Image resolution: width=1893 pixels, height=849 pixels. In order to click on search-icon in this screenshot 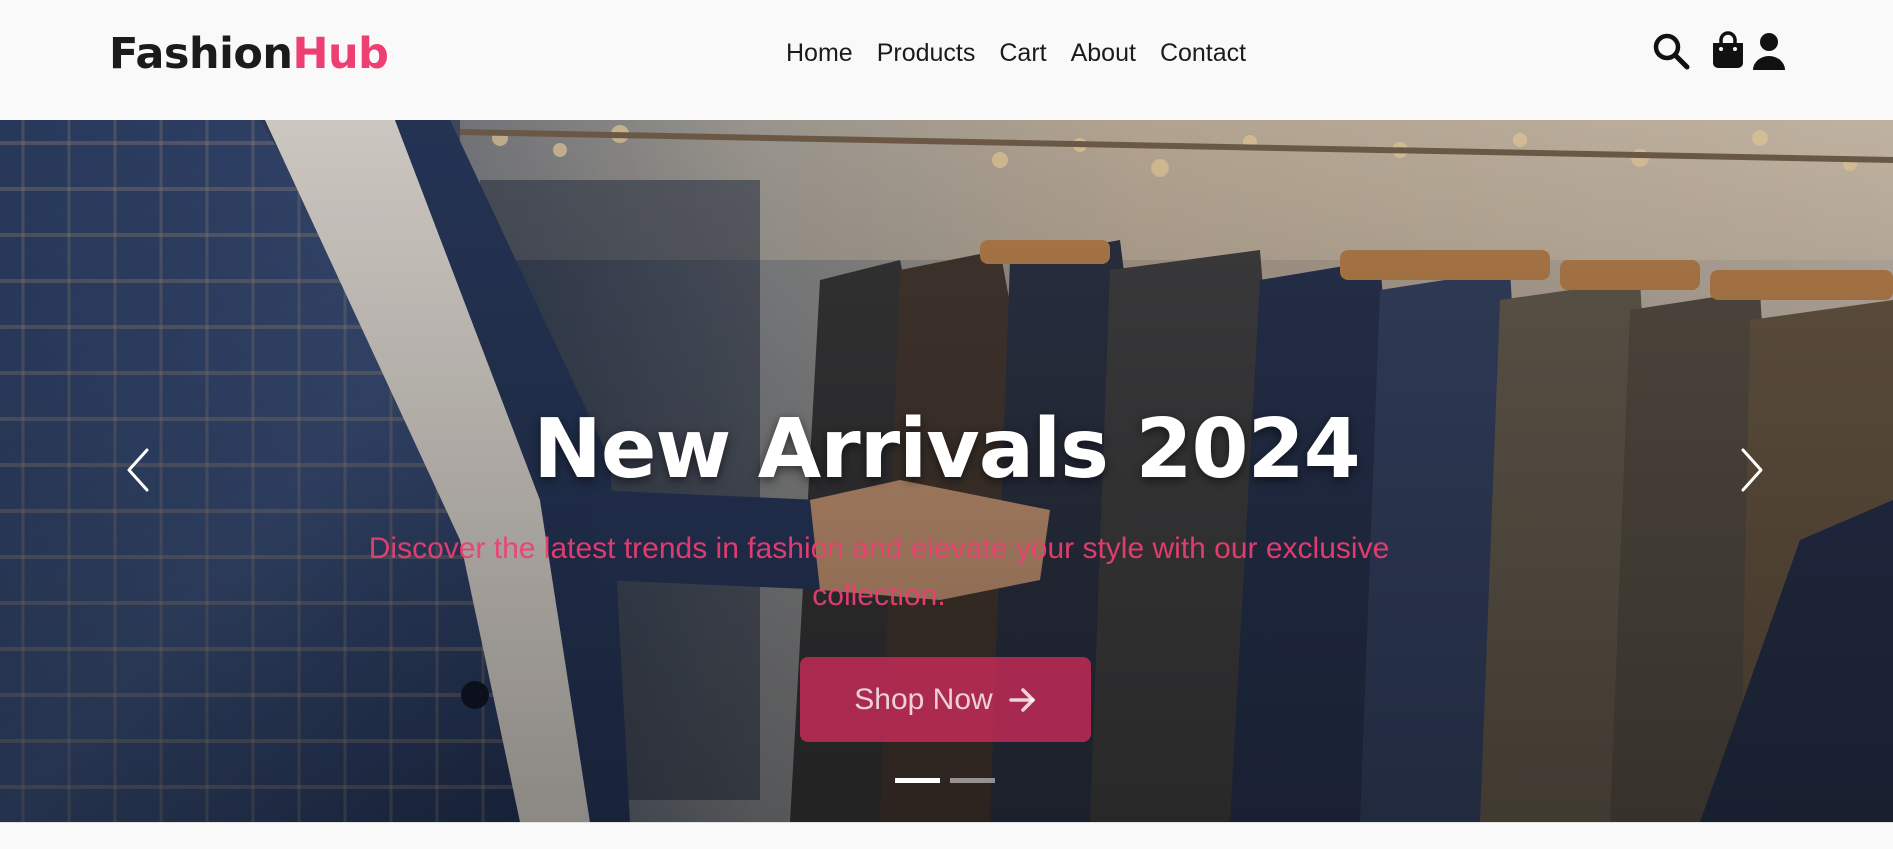, I will do `click(1671, 51)`.